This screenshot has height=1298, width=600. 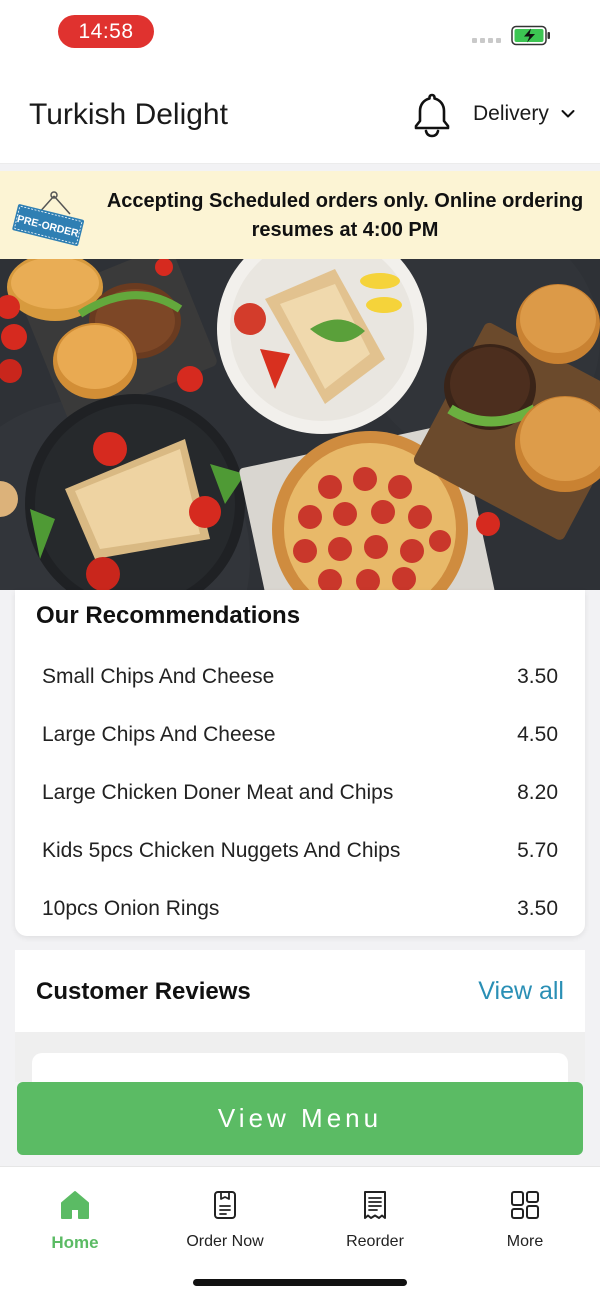 What do you see at coordinates (75, 1242) in the screenshot?
I see `tab-home-label: Home` at bounding box center [75, 1242].